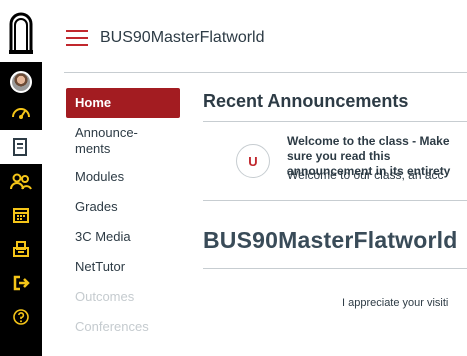 The height and width of the screenshot is (356, 467). I want to click on logout-nav-item, so click(21, 283).